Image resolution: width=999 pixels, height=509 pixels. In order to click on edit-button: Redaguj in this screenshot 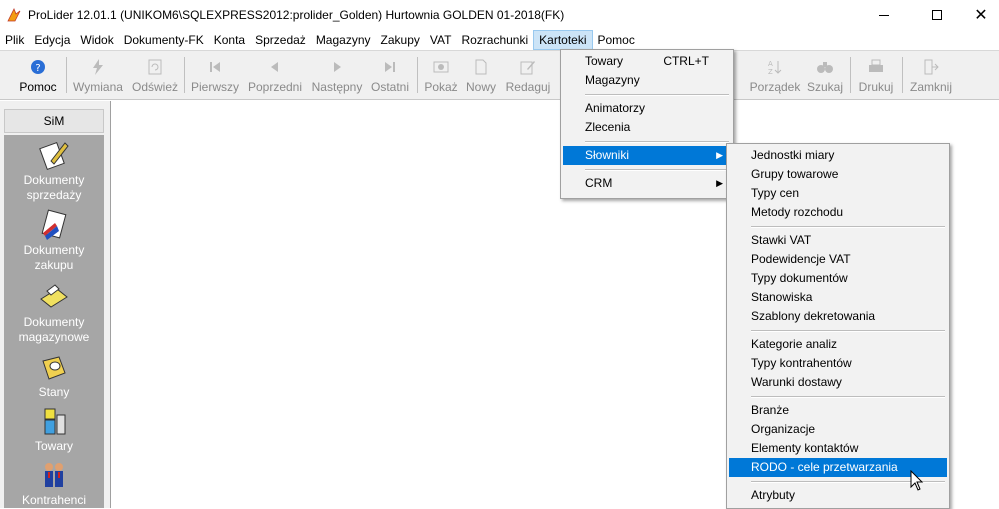, I will do `click(528, 75)`.